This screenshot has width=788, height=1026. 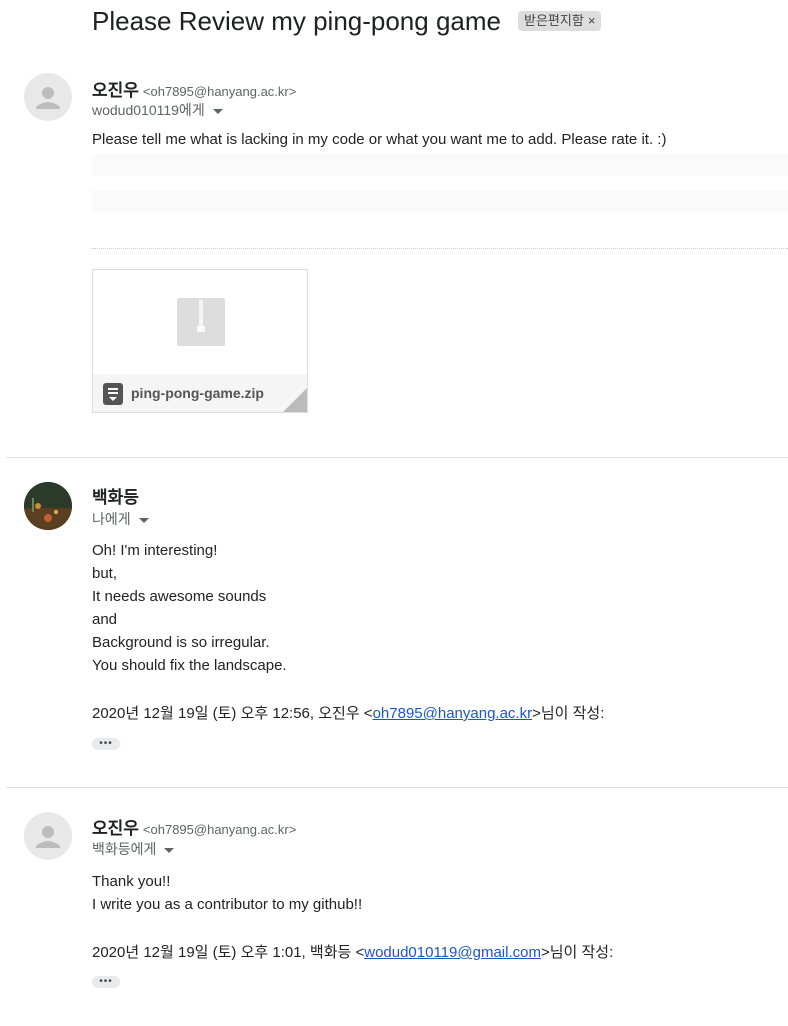 I want to click on remove-label-icon: ×, so click(x=592, y=20).